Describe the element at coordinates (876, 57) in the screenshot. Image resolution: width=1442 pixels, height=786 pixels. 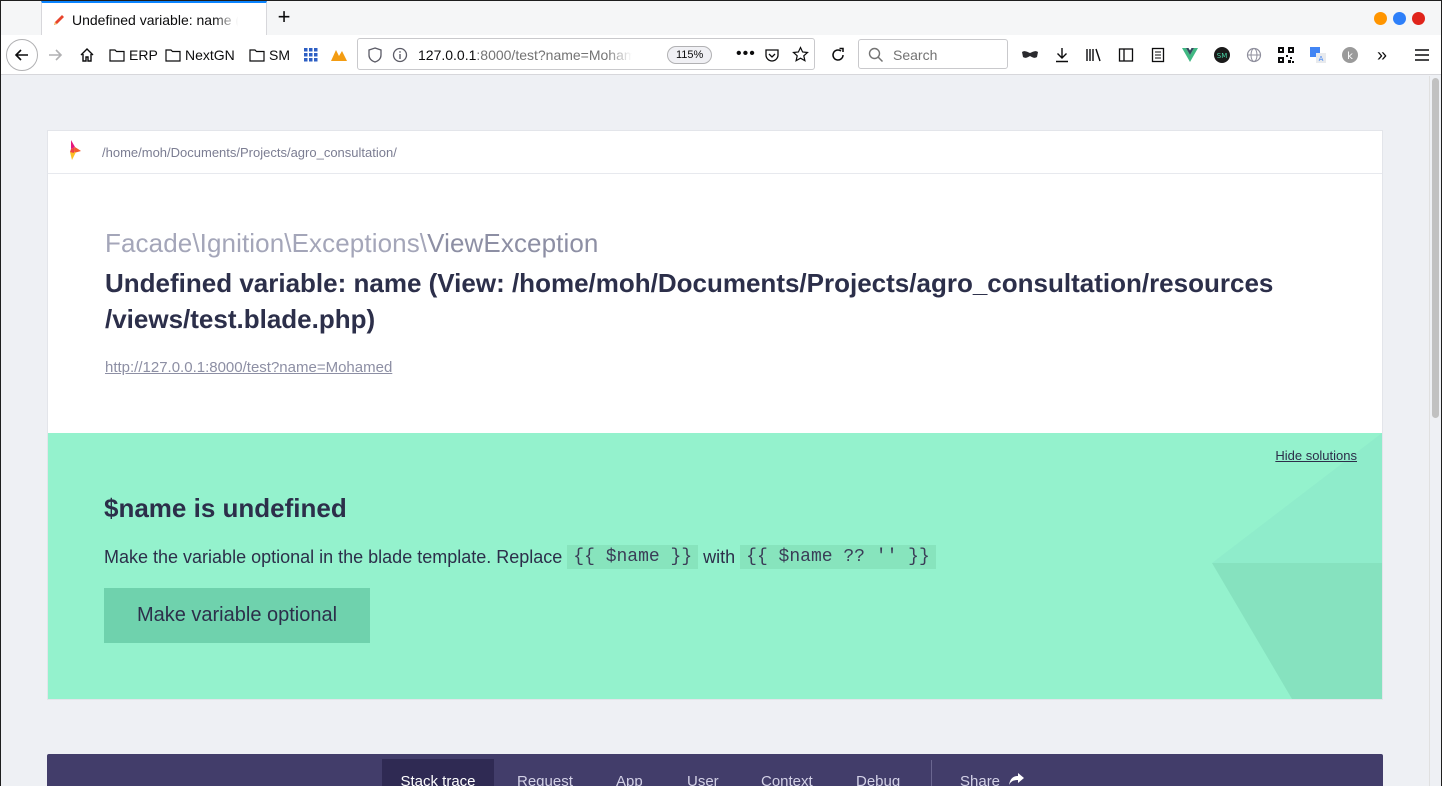
I see `search-icon` at that location.